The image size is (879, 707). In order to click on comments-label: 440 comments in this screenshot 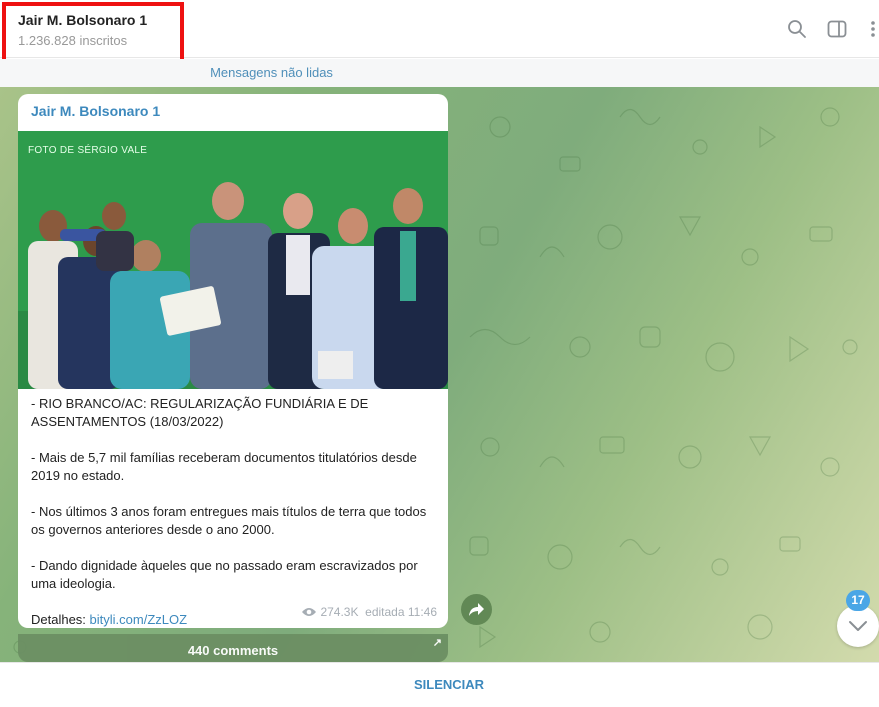, I will do `click(233, 650)`.